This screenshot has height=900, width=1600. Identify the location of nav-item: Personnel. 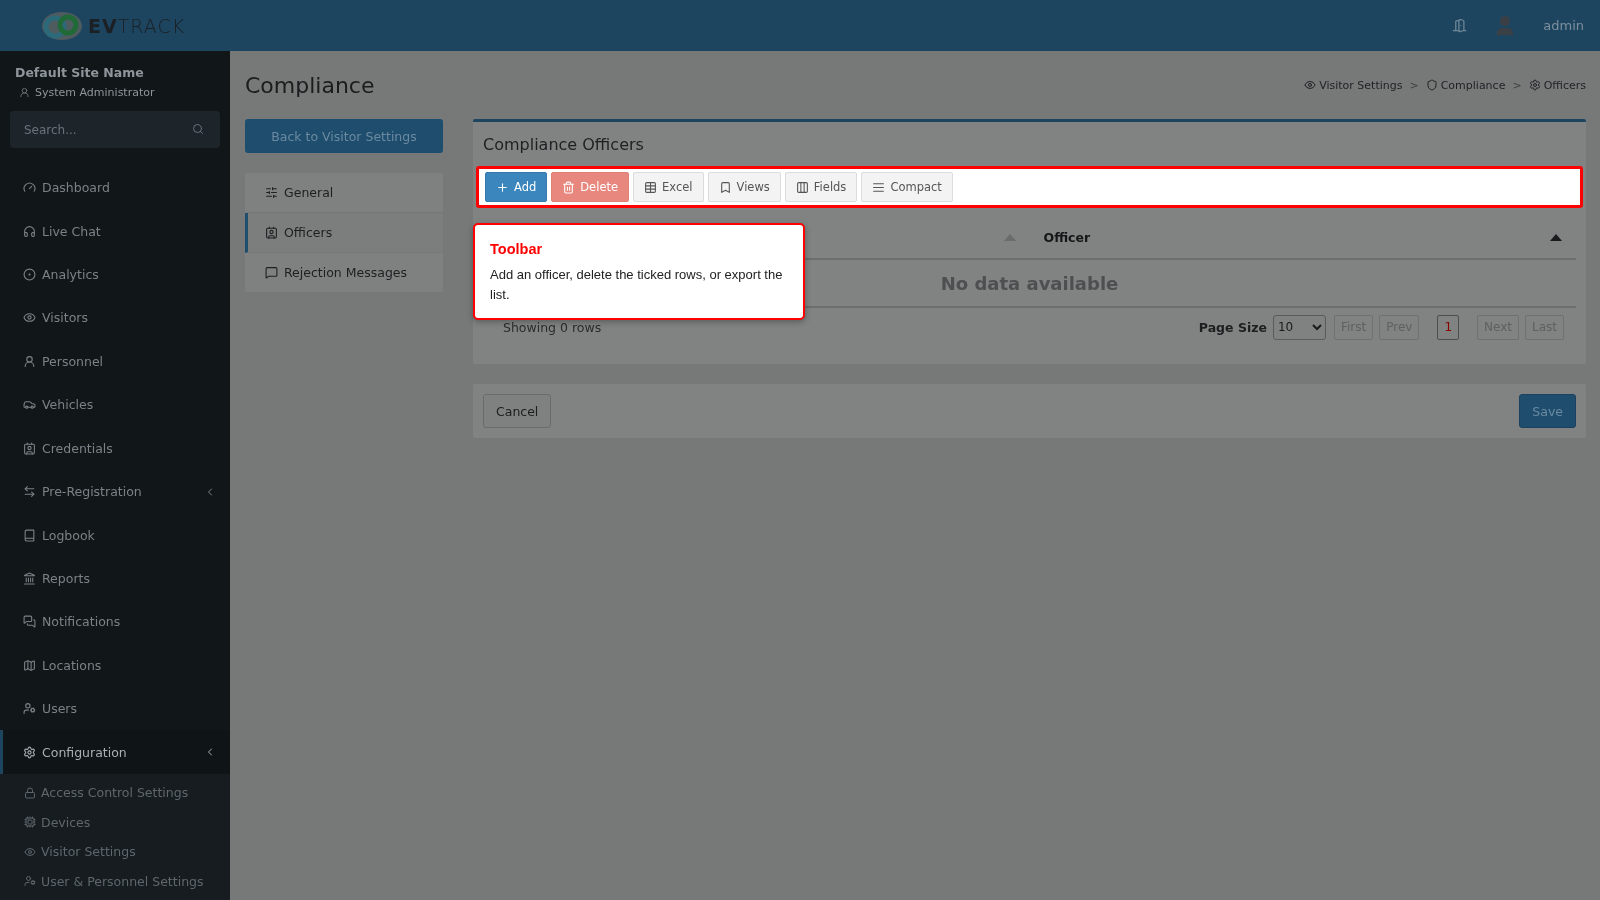
(115, 361).